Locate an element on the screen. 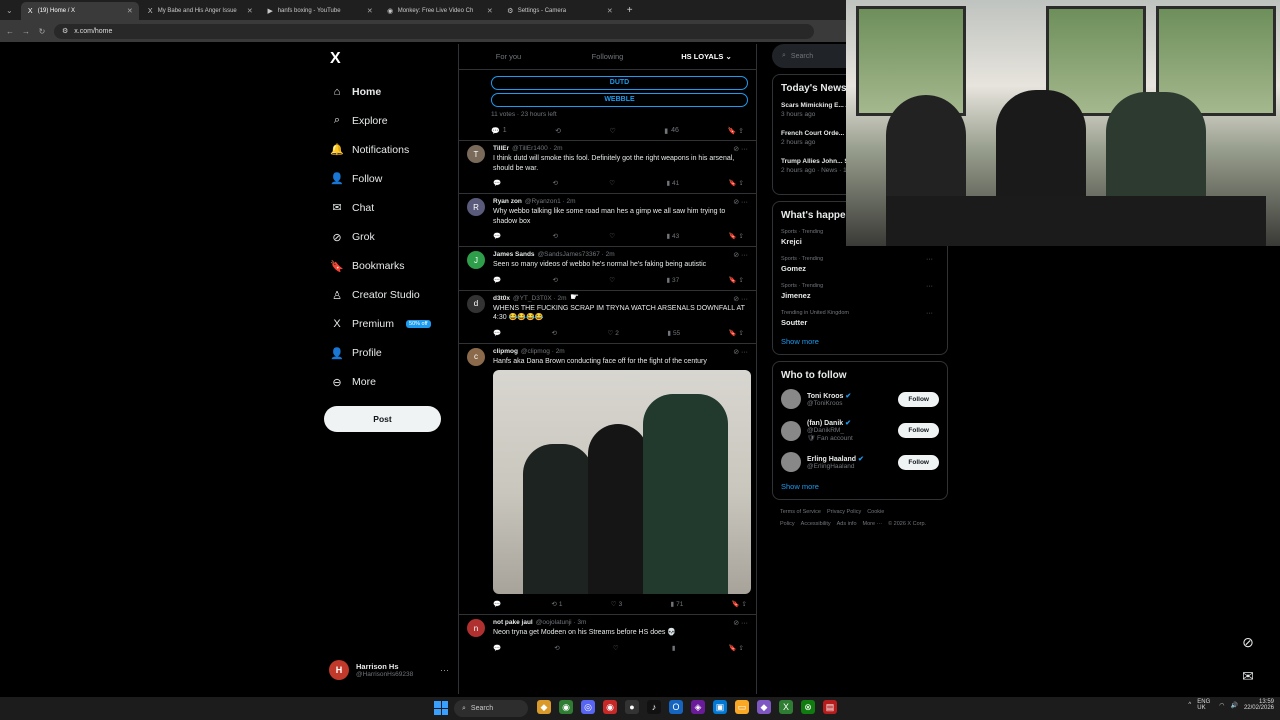 Image resolution: width=1280 pixels, height=720 pixels. tweet-author: clipmog is located at coordinates (505, 351).